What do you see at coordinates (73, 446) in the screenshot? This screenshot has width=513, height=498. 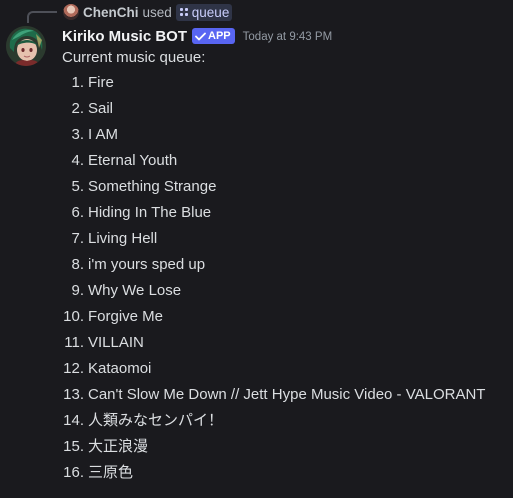 I see `queue-item-number: 15.` at bounding box center [73, 446].